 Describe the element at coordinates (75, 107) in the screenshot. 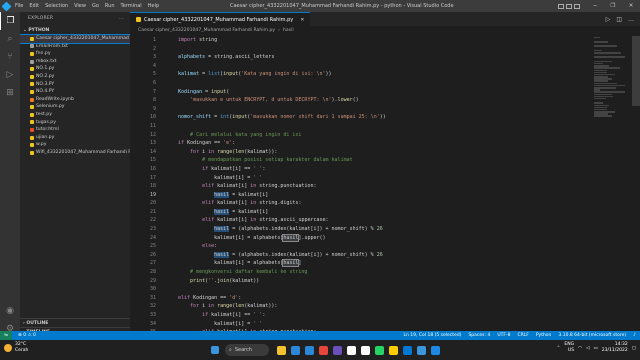

I see `file-item: Selenium.py` at that location.